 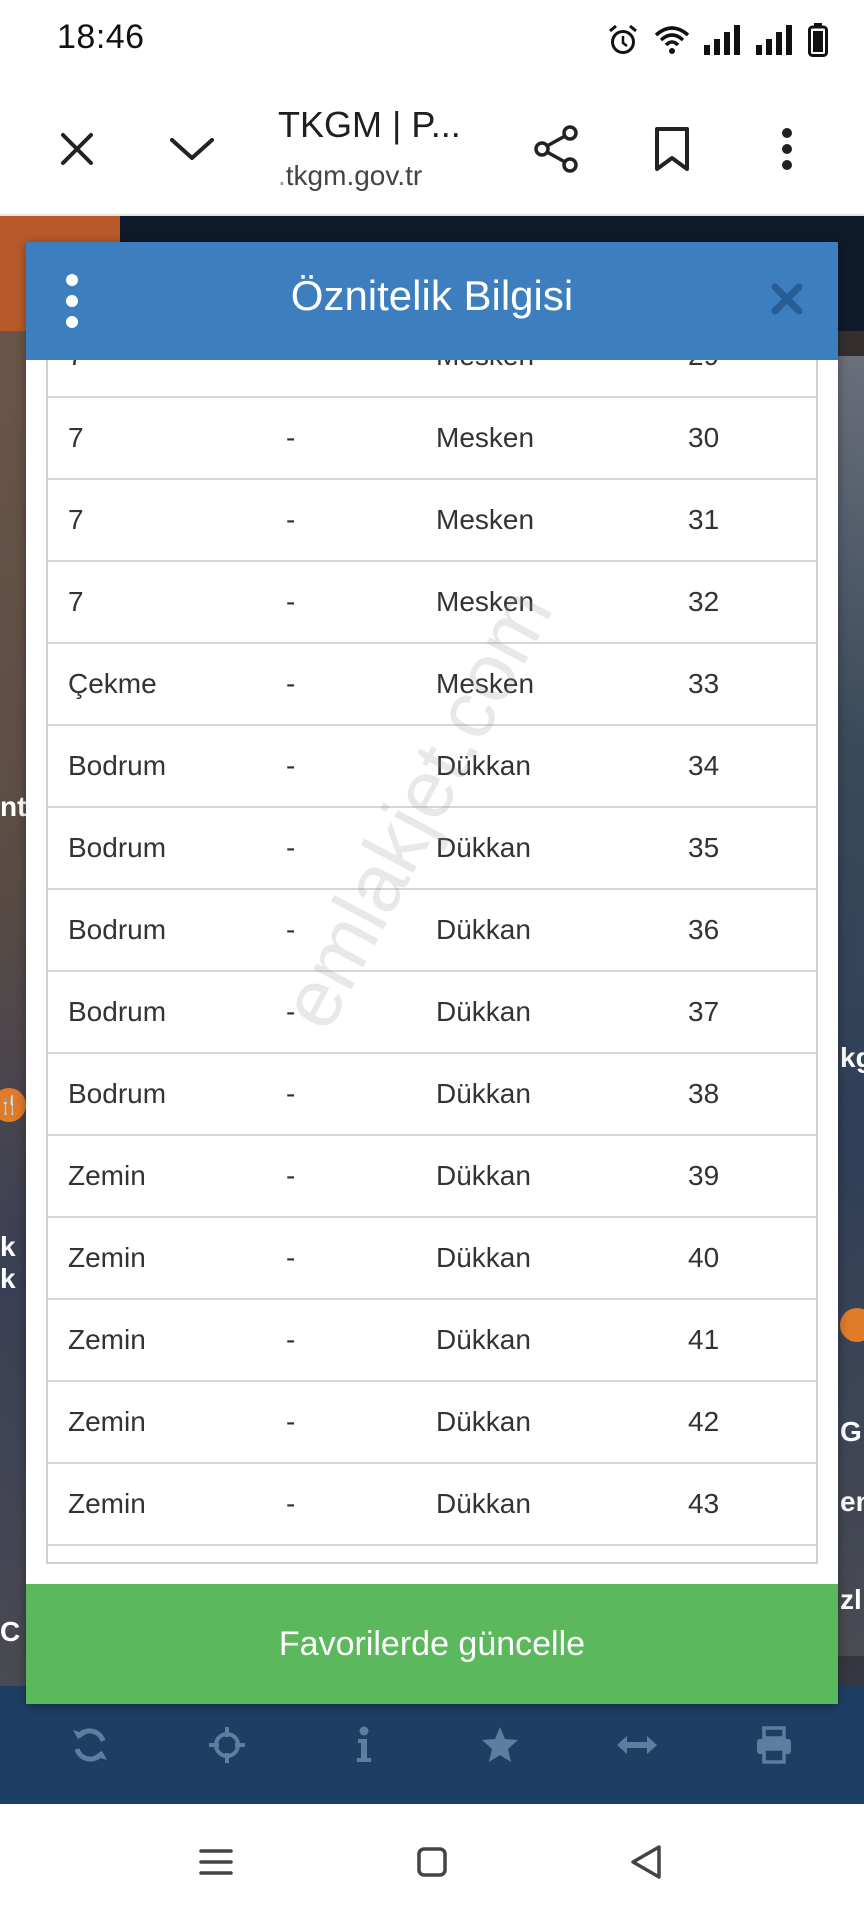 I want to click on status-icons, so click(x=717, y=40).